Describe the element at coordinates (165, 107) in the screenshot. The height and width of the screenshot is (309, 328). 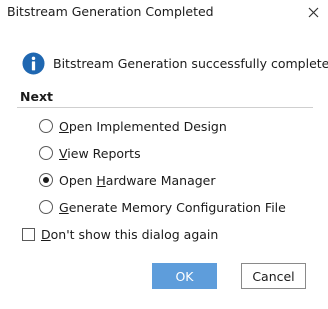
I see `section-separator` at that location.